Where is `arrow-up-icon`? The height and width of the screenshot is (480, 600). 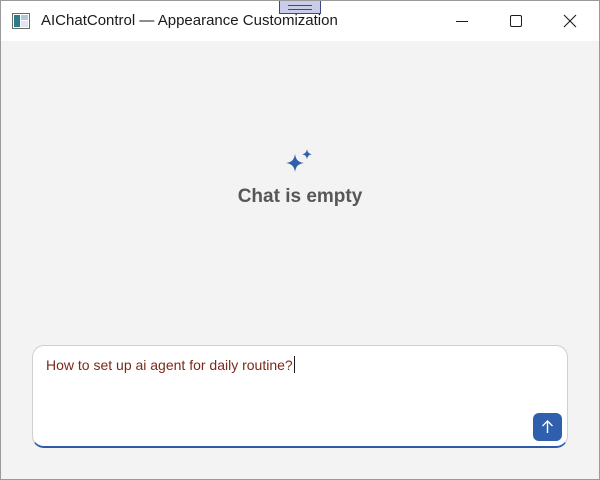 arrow-up-icon is located at coordinates (547, 426).